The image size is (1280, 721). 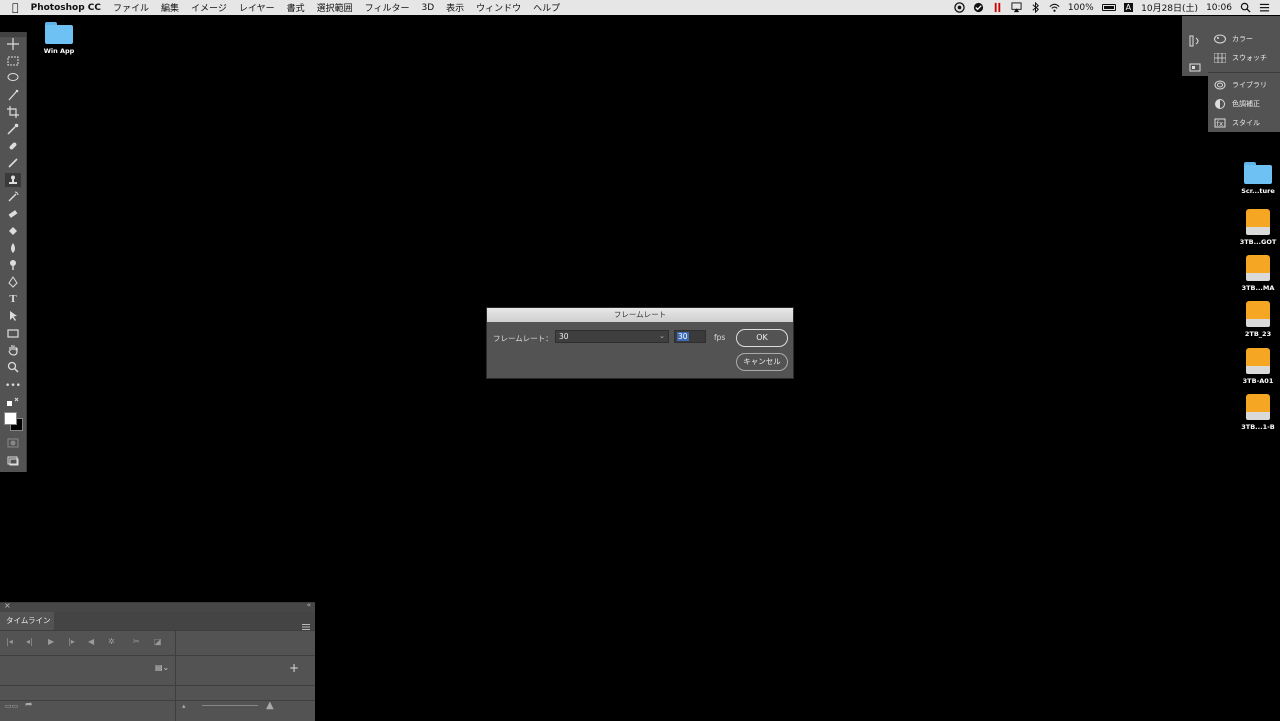 What do you see at coordinates (1245, 7) in the screenshot?
I see `spotlight-search-icon` at bounding box center [1245, 7].